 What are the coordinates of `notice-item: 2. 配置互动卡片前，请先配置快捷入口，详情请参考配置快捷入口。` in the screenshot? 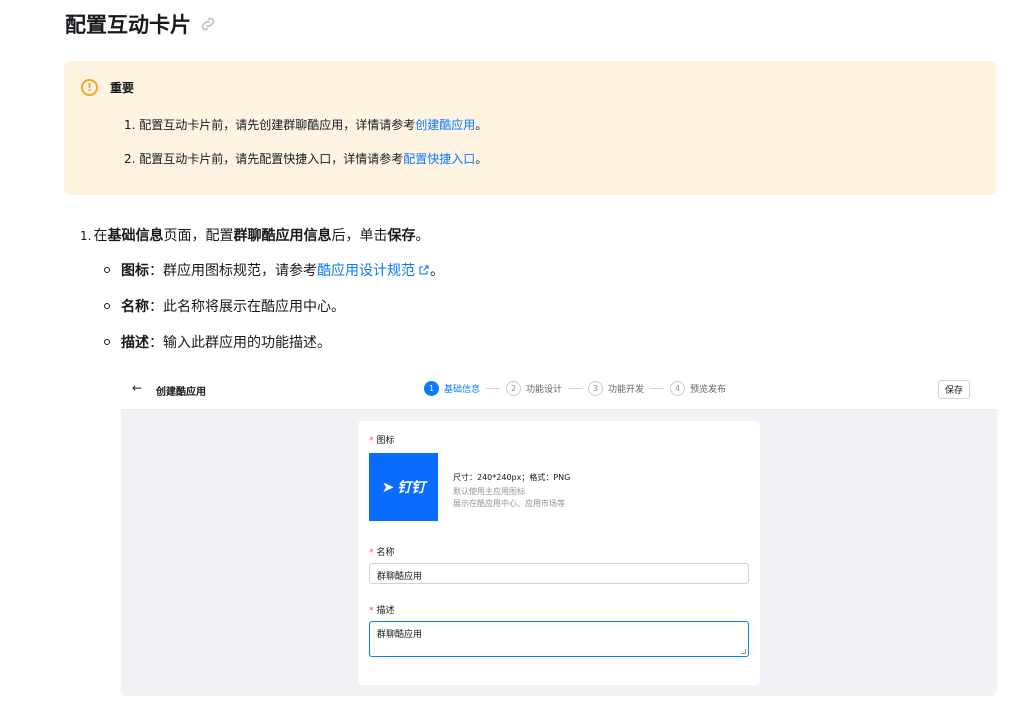 It's located at (306, 159).